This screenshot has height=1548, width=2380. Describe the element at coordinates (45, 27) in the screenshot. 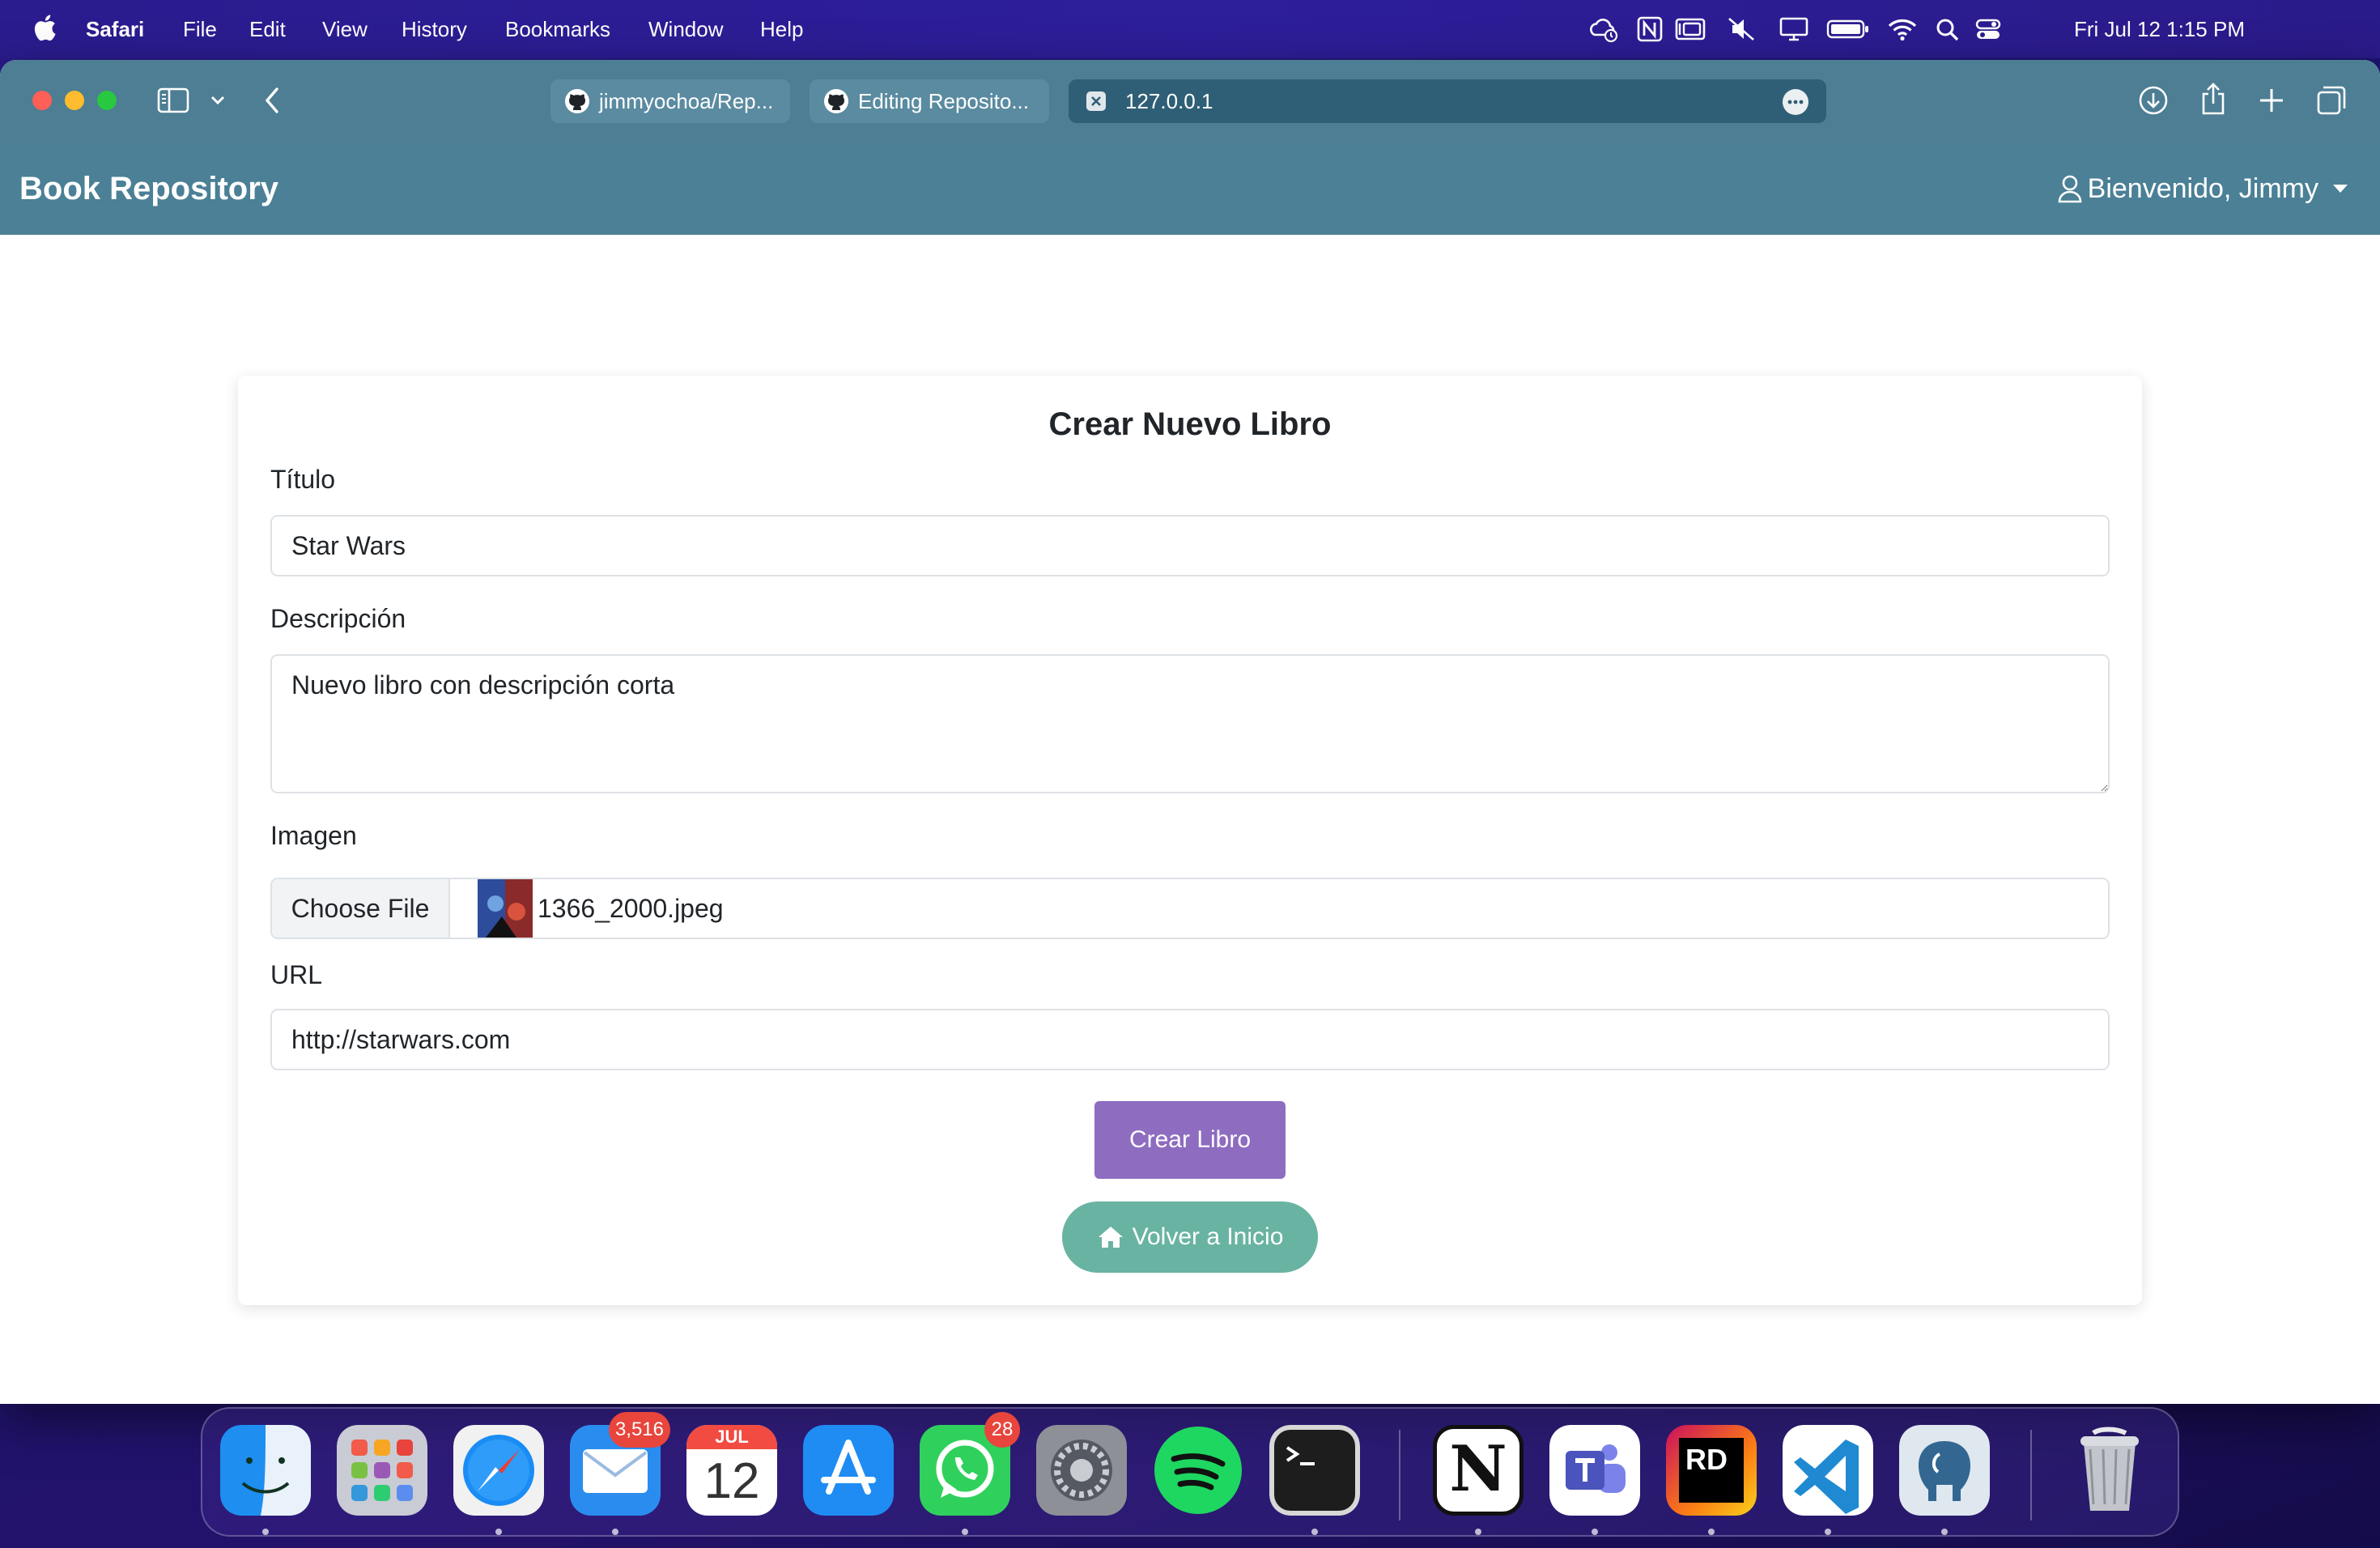

I see `apple-logo-icon` at that location.